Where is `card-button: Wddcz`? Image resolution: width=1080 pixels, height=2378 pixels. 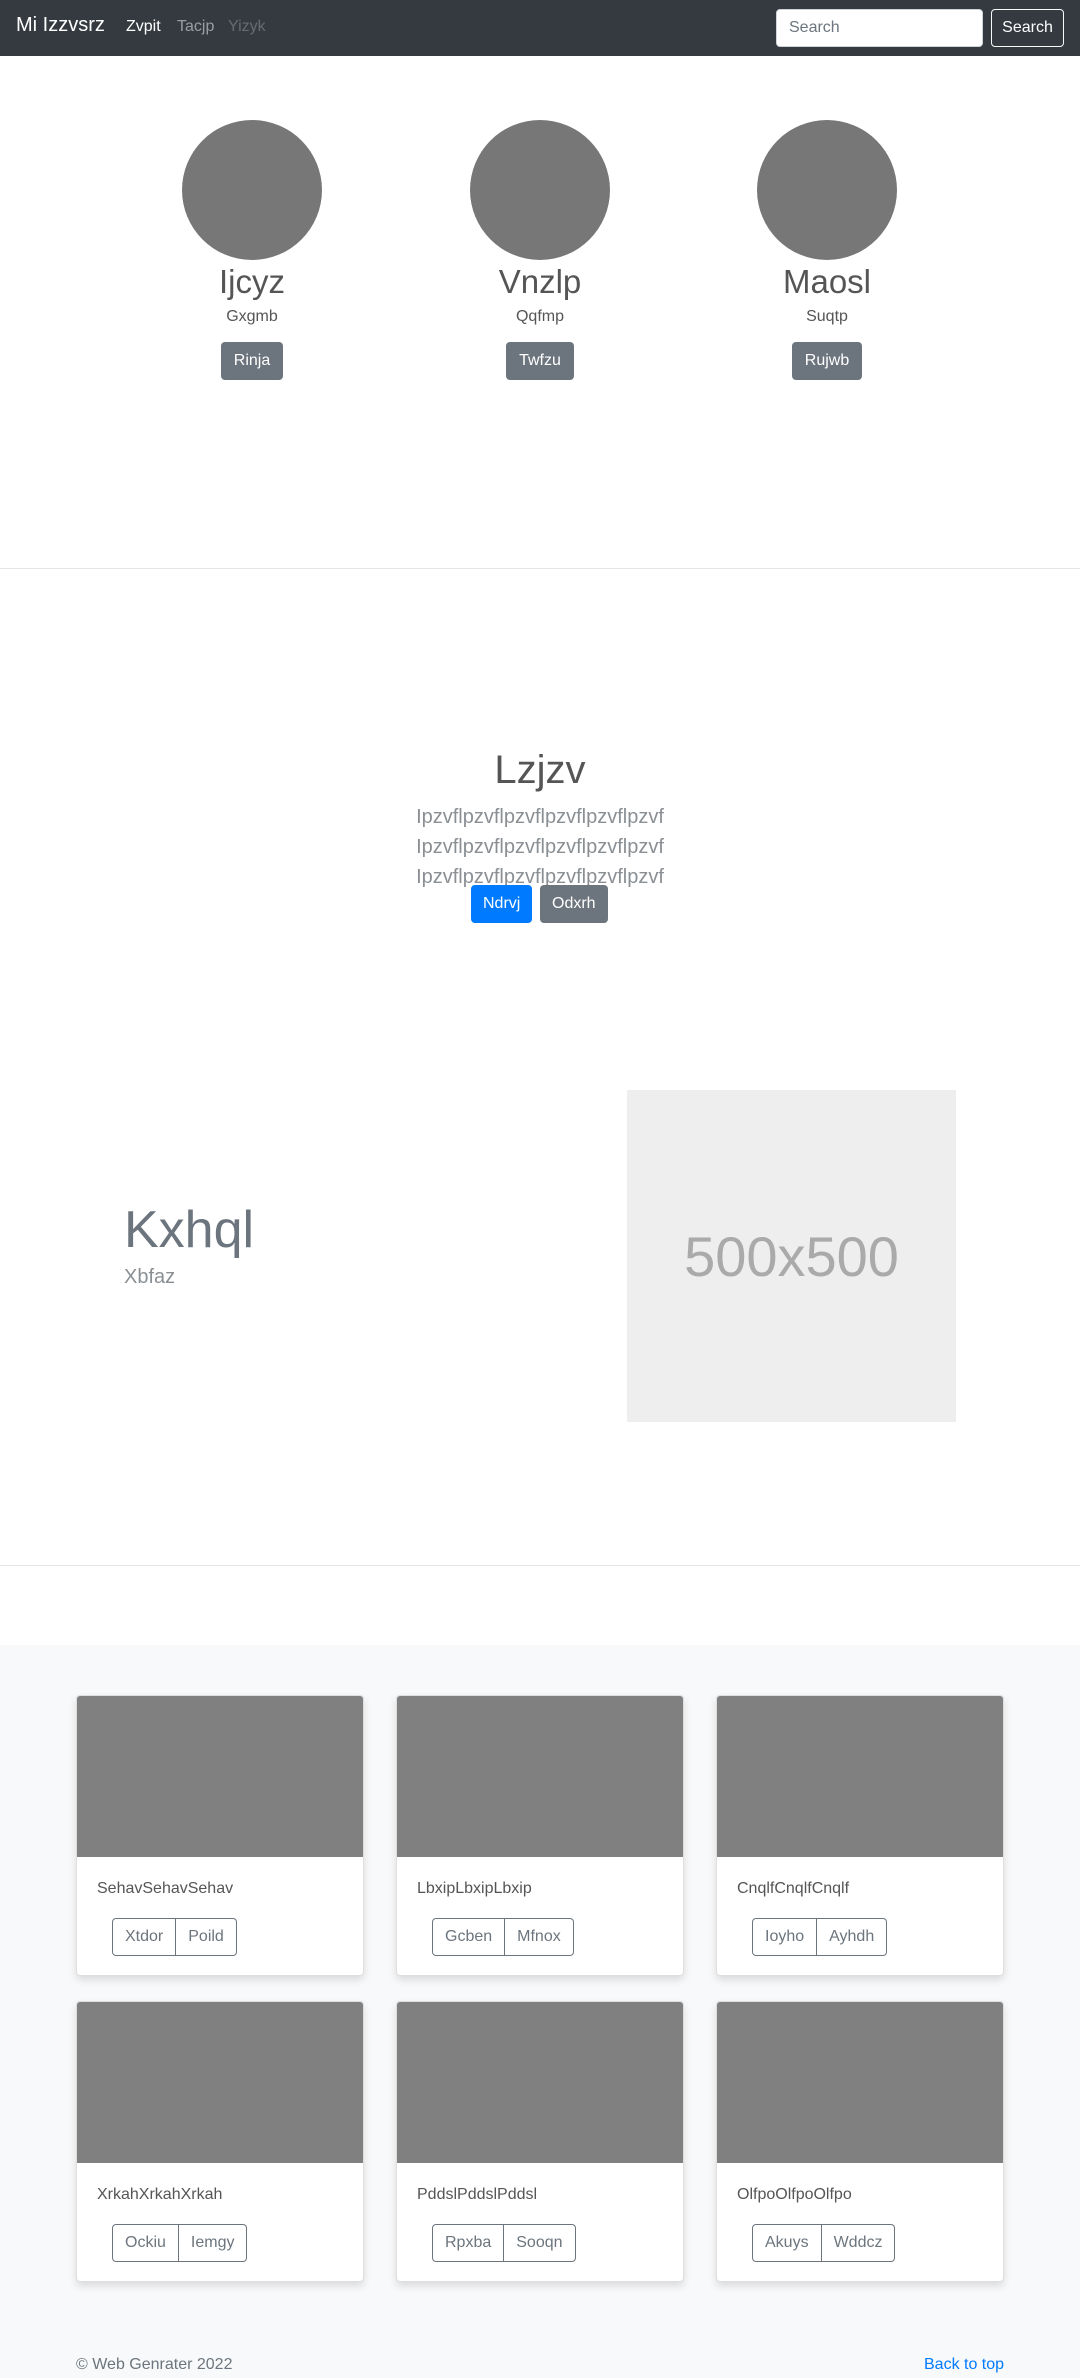
card-button: Wddcz is located at coordinates (858, 2243).